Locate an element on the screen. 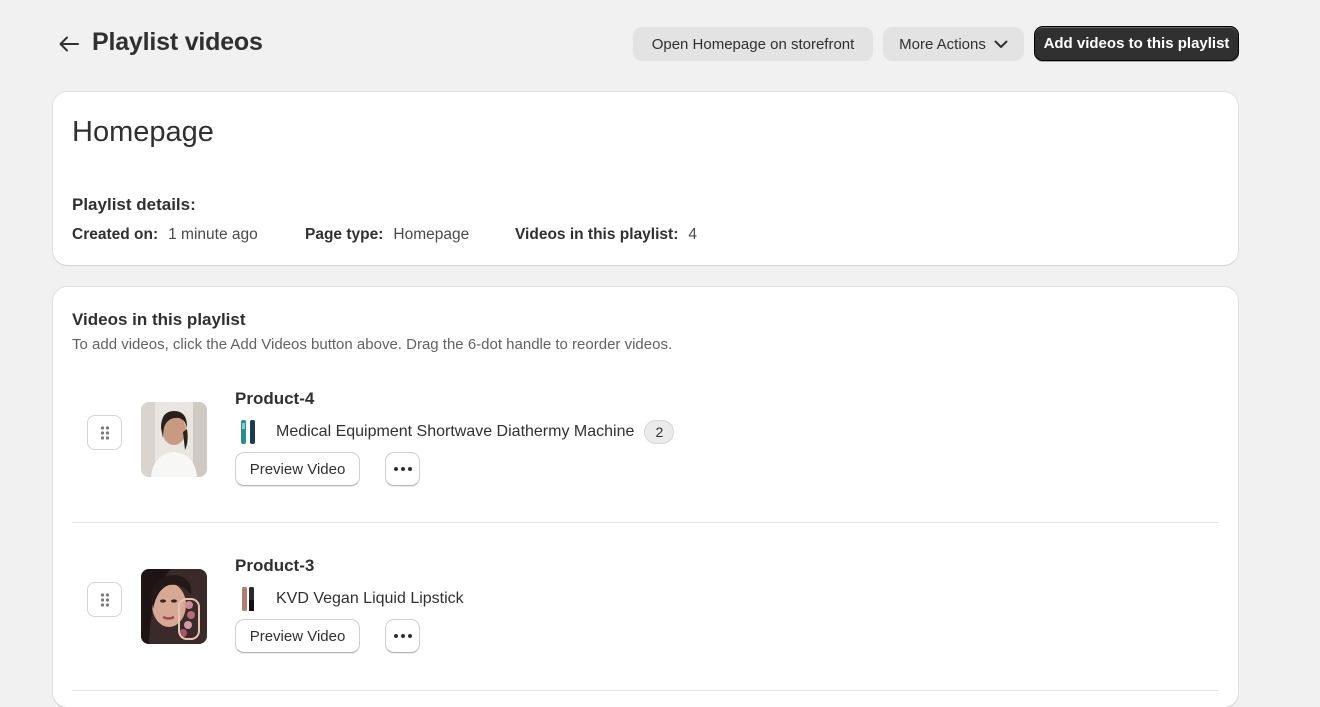 The width and height of the screenshot is (1320, 707). video-count-value: 4 is located at coordinates (692, 234).